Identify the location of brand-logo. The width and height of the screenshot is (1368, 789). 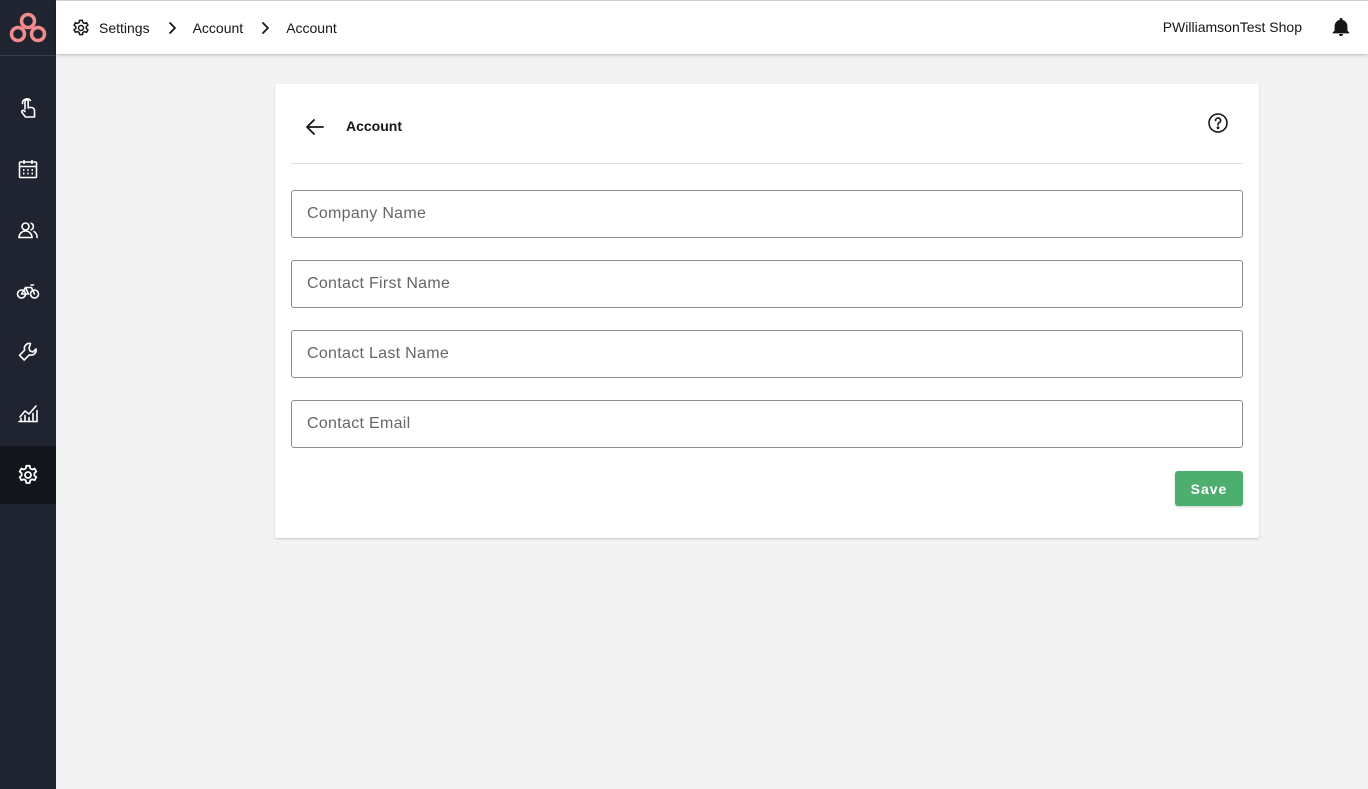
(28, 28).